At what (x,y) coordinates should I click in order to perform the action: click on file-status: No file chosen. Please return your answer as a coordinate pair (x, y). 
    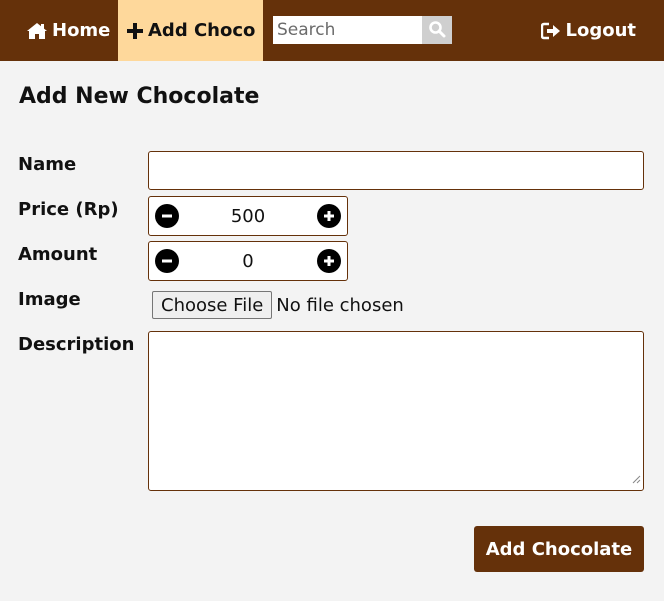
    Looking at the image, I should click on (340, 305).